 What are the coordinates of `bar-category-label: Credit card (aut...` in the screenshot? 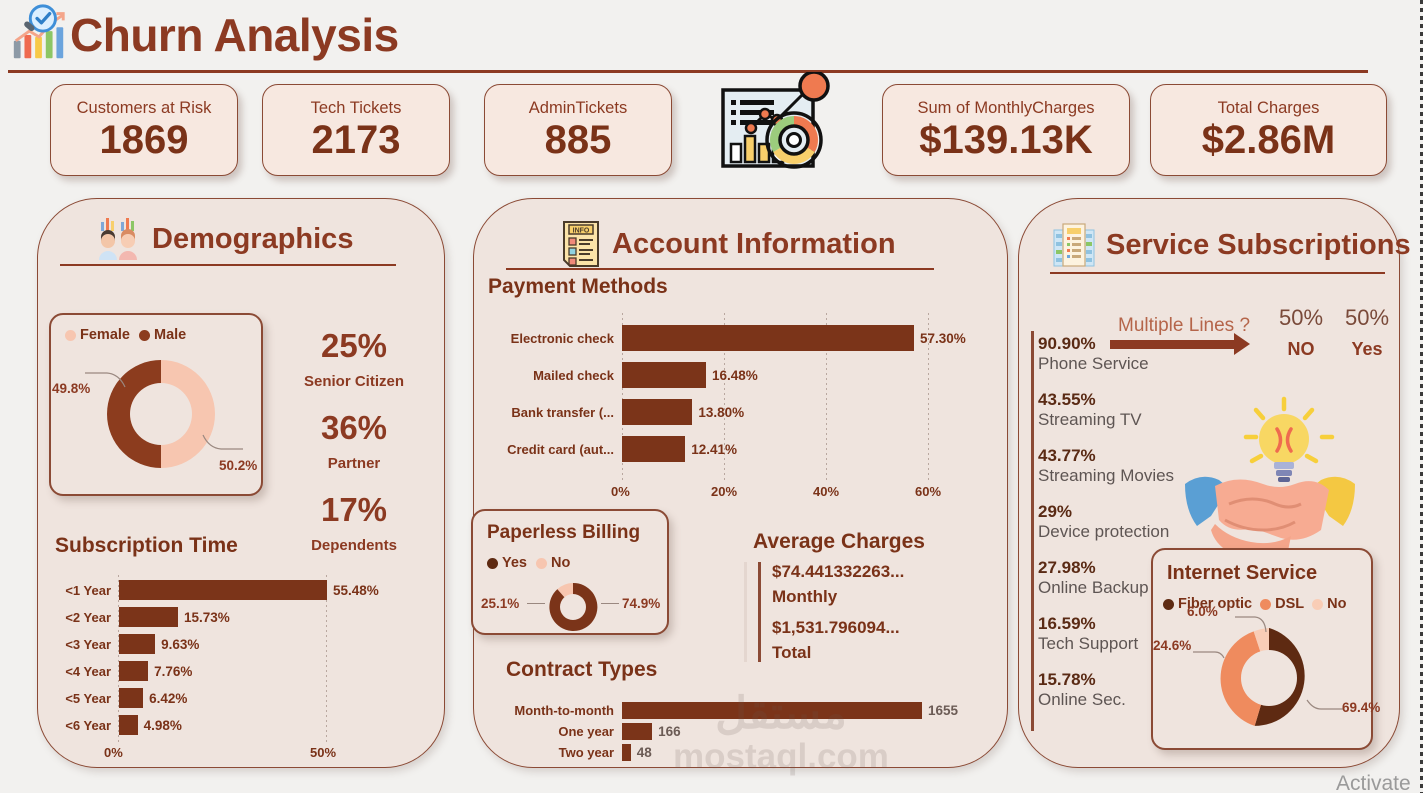 It's located at (560, 449).